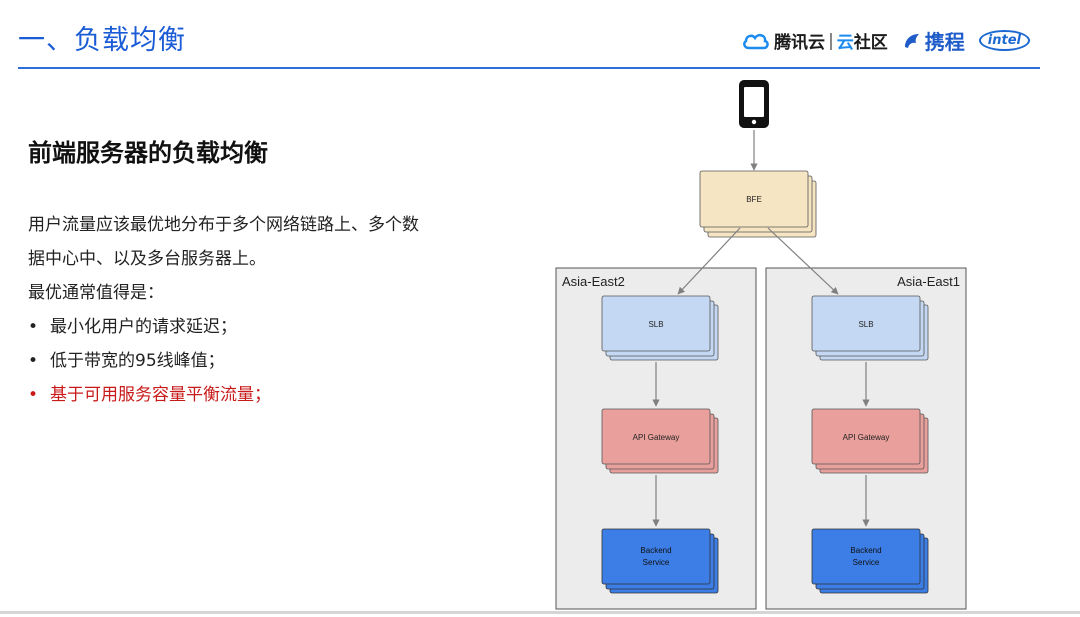 This screenshot has height=617, width=1080. I want to click on bullet-item: • 低于带宽的95线峰值；, so click(258, 361).